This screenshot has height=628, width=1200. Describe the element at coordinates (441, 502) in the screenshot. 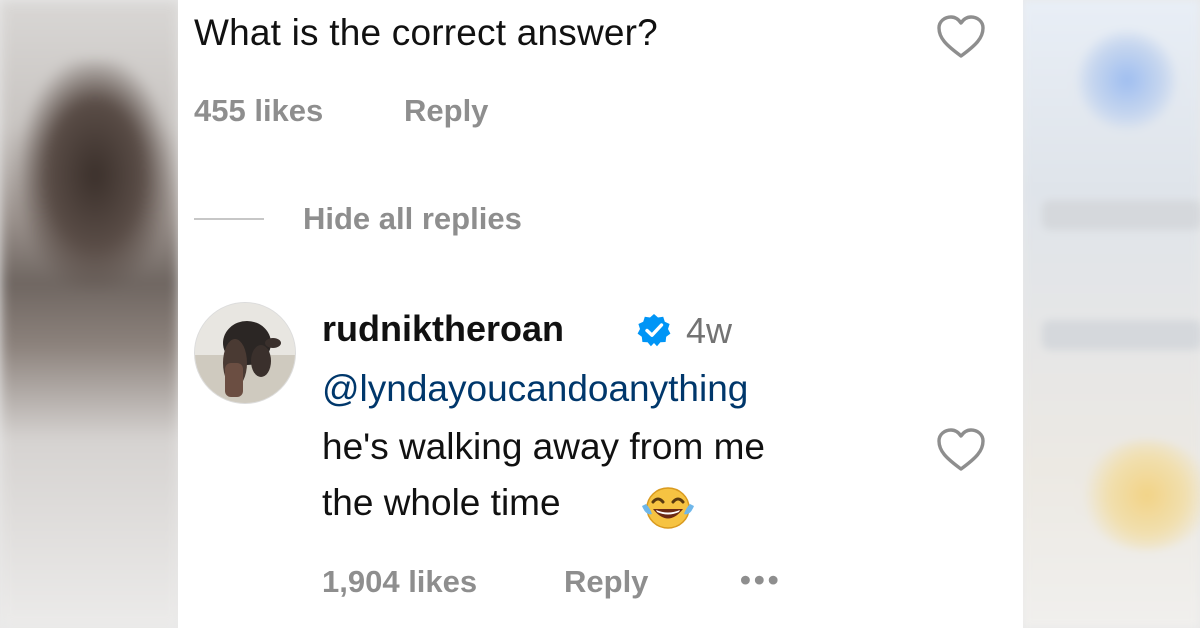

I see `reply-text-line: the whole time` at that location.